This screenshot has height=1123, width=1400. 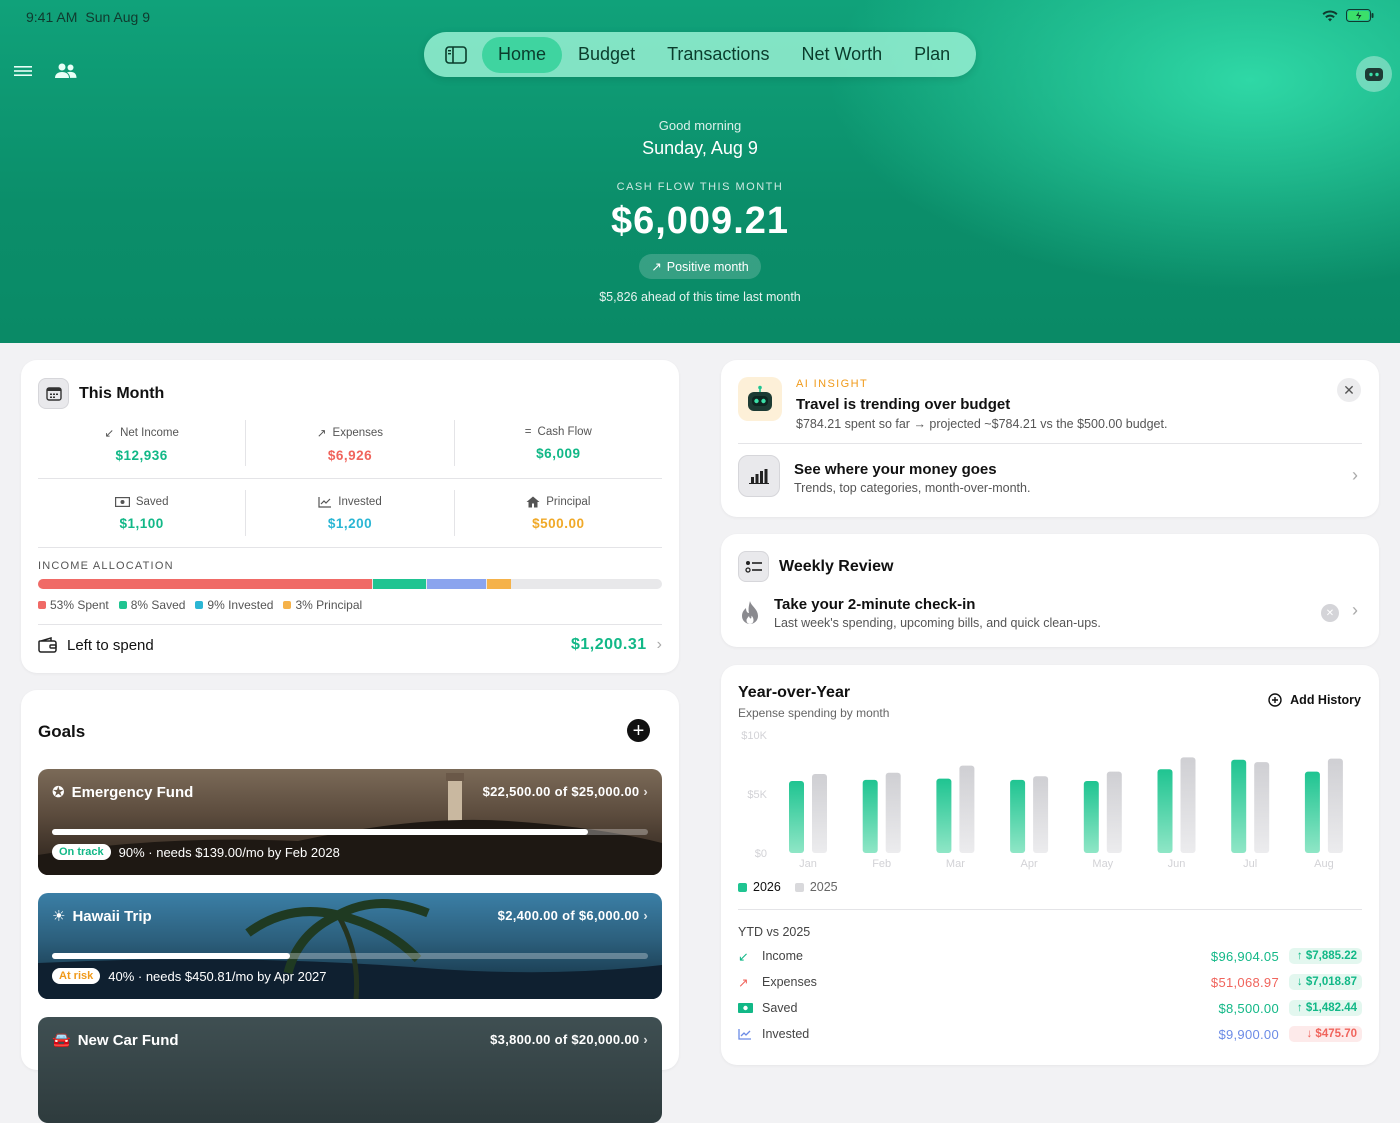 What do you see at coordinates (836, 566) in the screenshot?
I see `weekly-review-title: Weekly Review` at bounding box center [836, 566].